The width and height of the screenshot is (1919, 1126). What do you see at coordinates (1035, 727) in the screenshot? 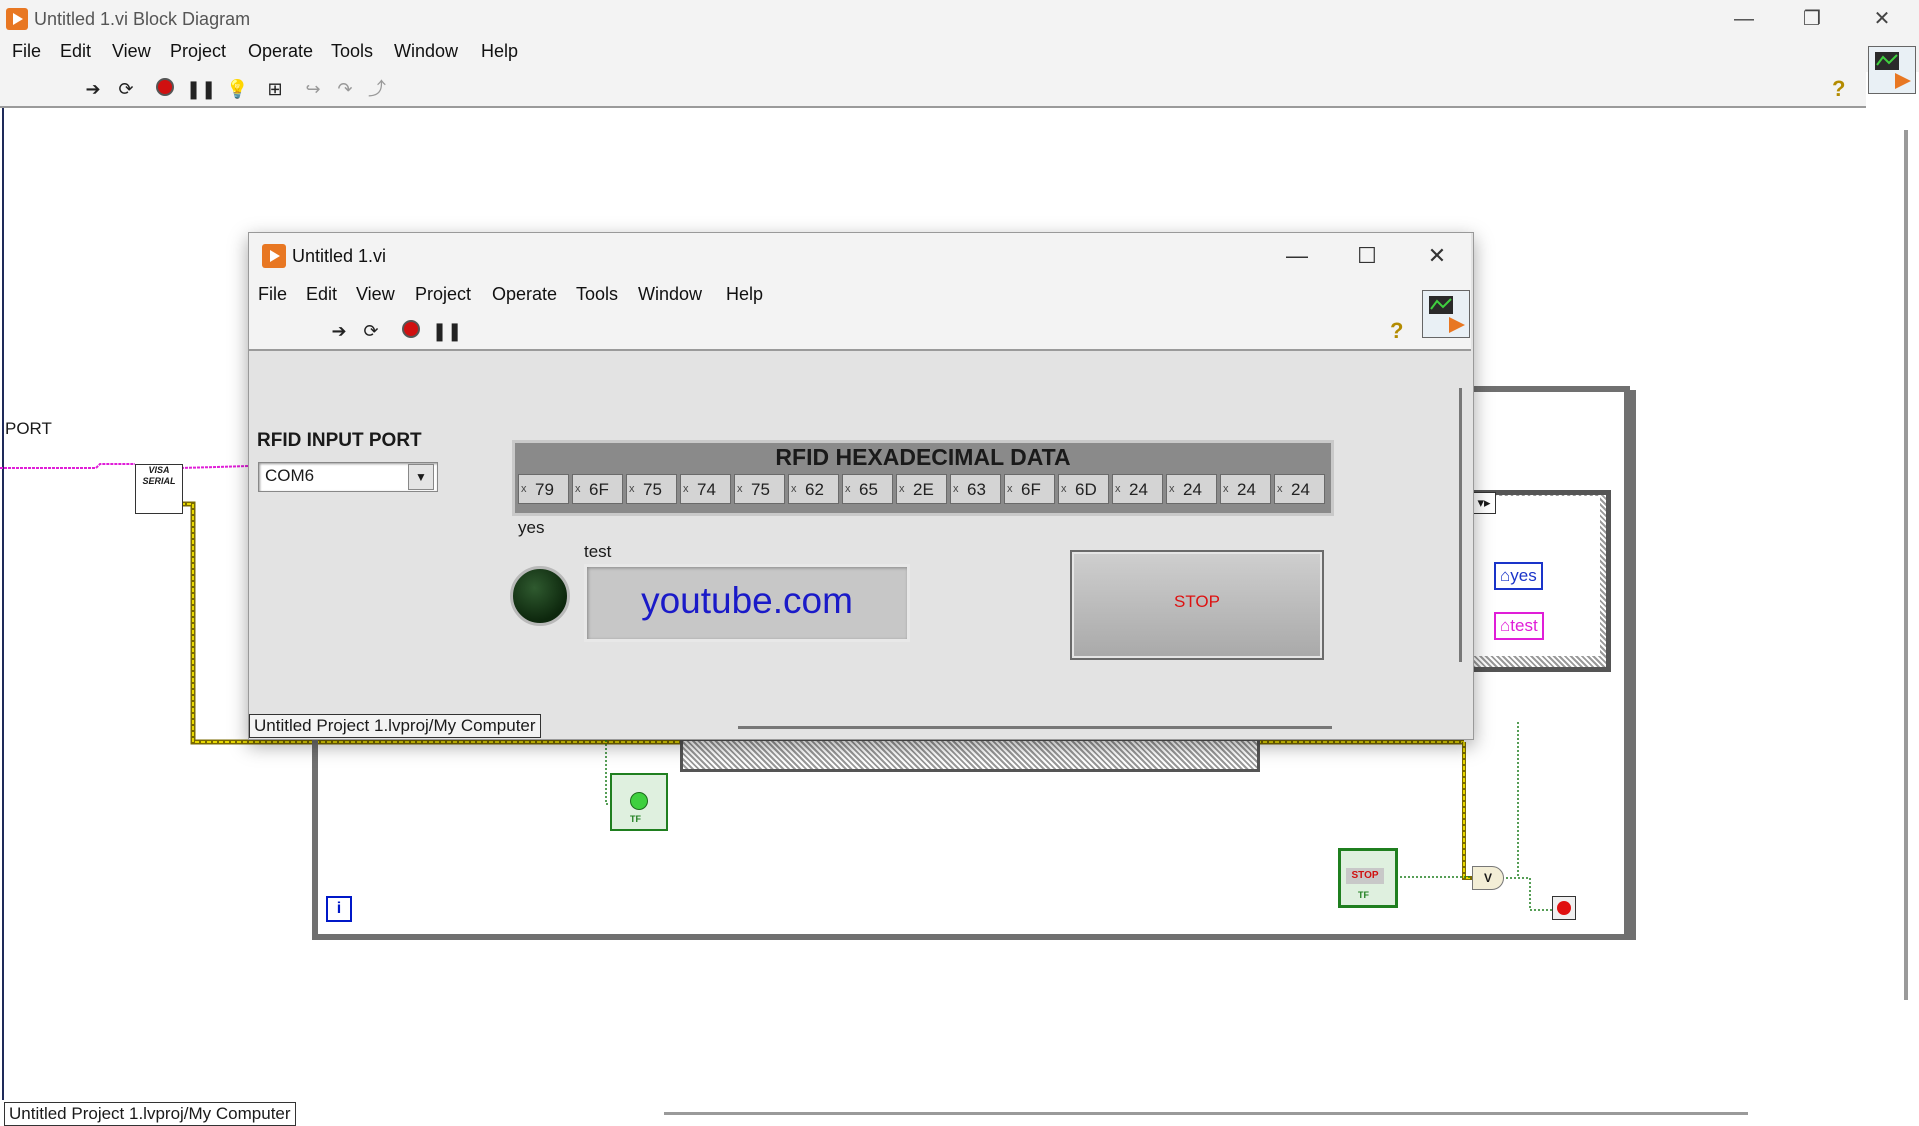
I see `fp-horizontal-scrollbar` at bounding box center [1035, 727].